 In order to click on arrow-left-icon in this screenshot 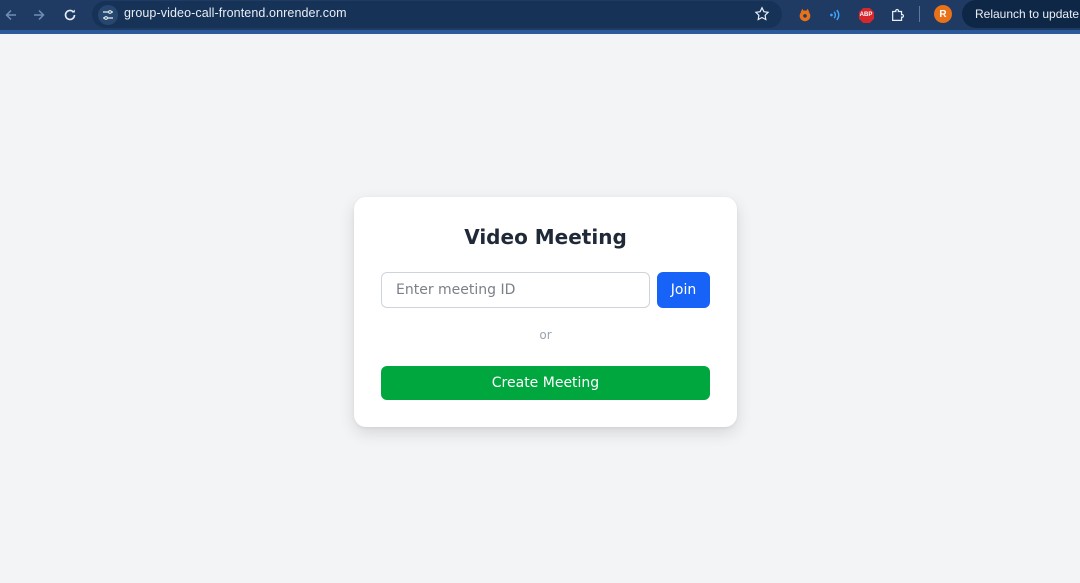, I will do `click(10, 15)`.